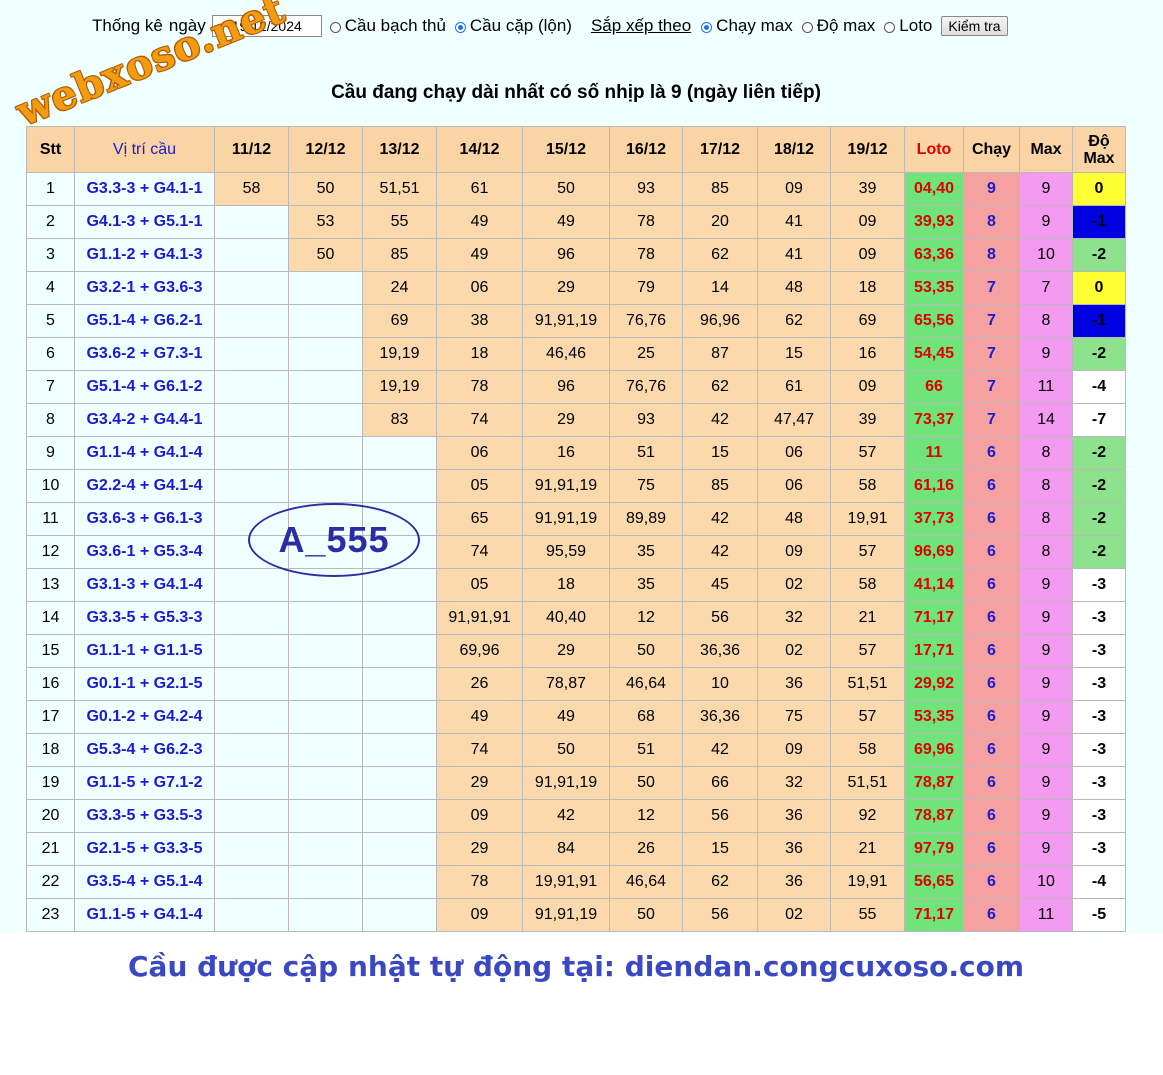 This screenshot has width=1163, height=1075. I want to click on loto-cell: 73,37, so click(934, 420).